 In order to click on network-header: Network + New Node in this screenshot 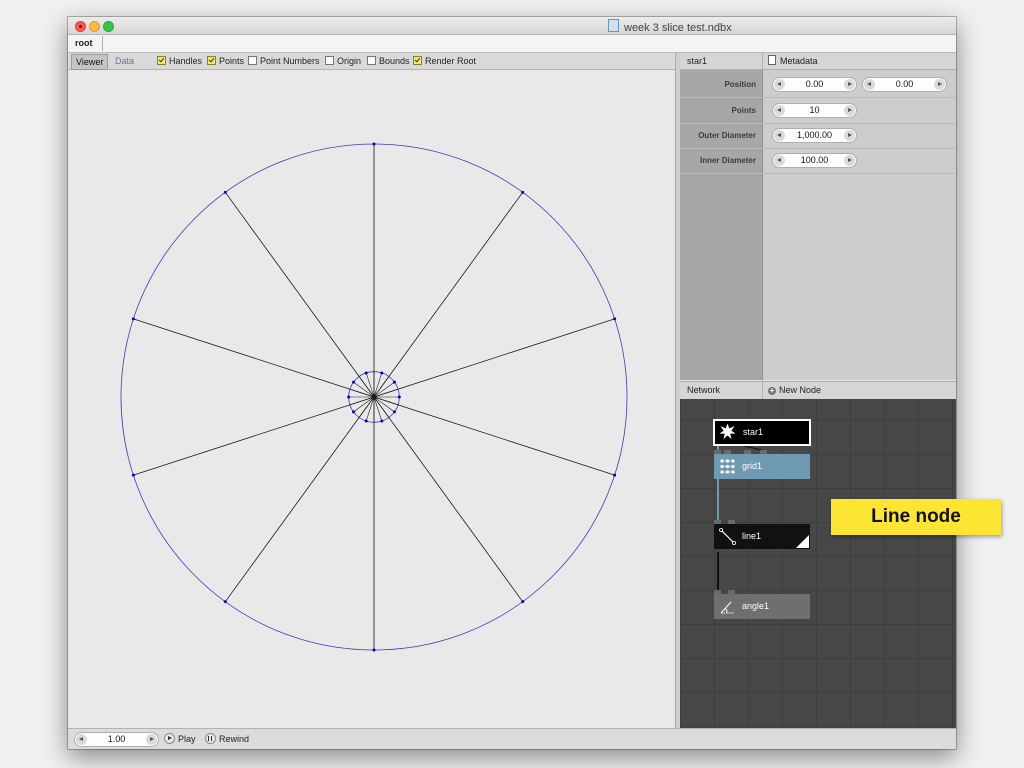, I will do `click(818, 390)`.